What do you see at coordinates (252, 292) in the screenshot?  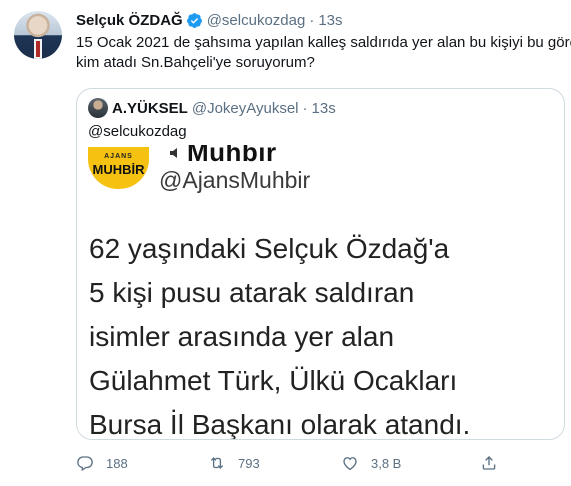 I see `media-line: 5 kişi pusu atarak saldıran` at bounding box center [252, 292].